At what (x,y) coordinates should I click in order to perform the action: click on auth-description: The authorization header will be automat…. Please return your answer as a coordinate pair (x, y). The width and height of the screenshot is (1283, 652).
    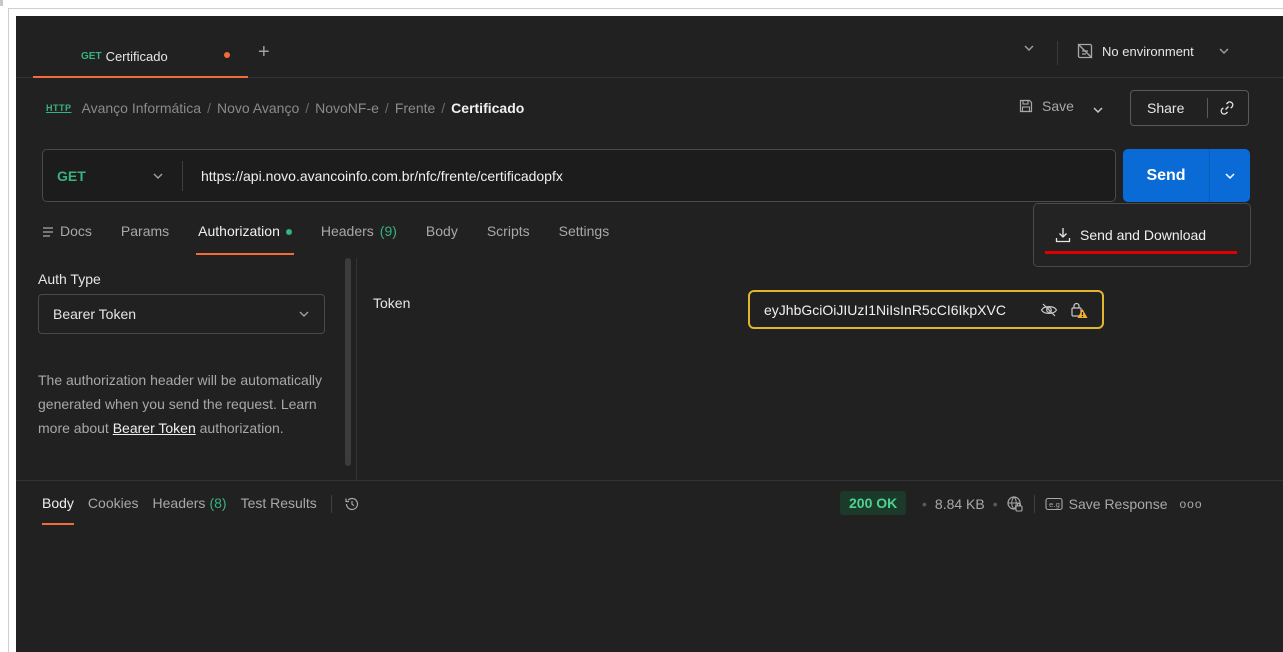
    Looking at the image, I should click on (188, 404).